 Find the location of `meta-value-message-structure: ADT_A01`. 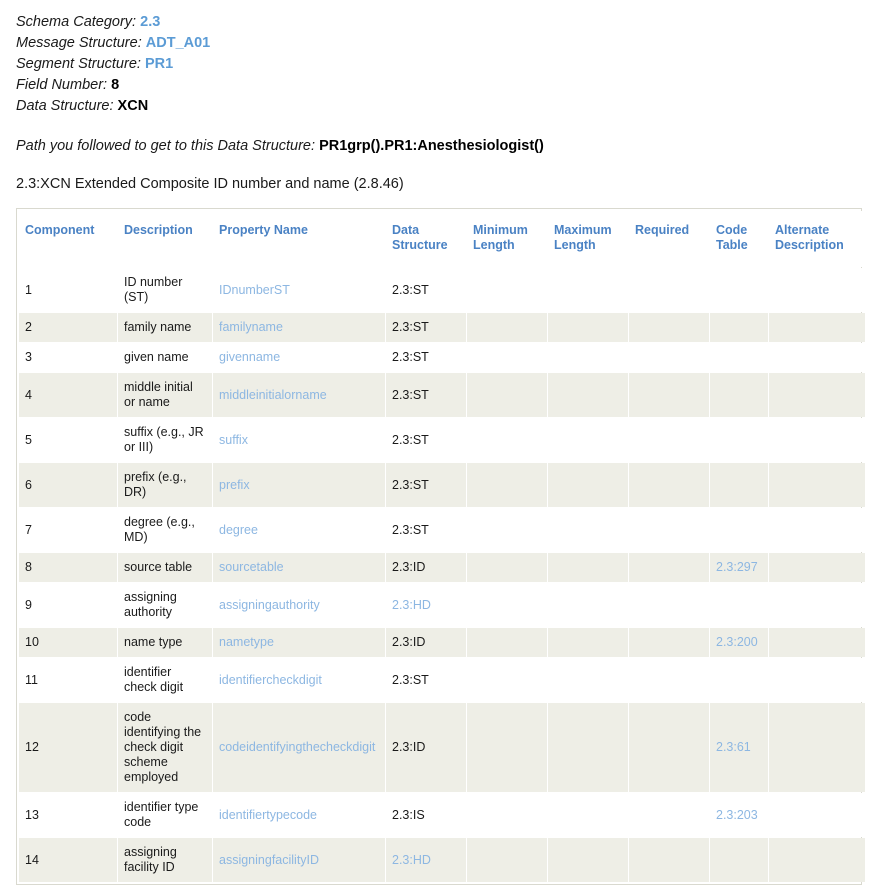

meta-value-message-structure: ADT_A01 is located at coordinates (178, 43).